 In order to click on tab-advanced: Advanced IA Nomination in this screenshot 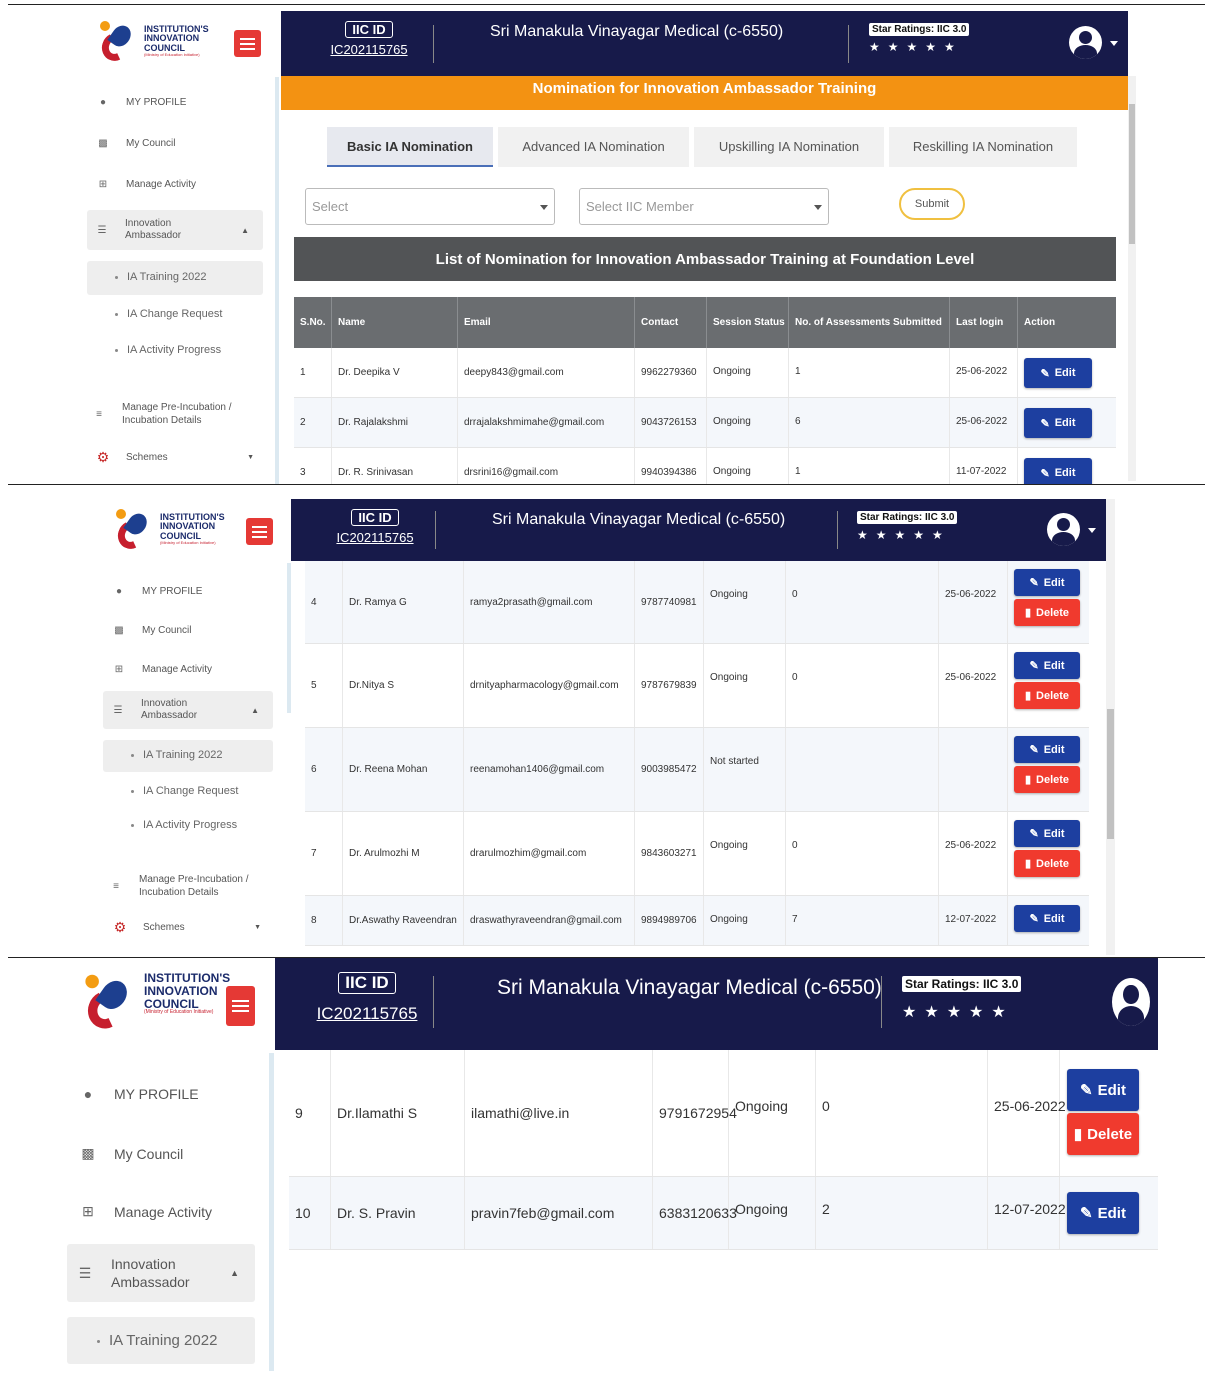, I will do `click(593, 147)`.